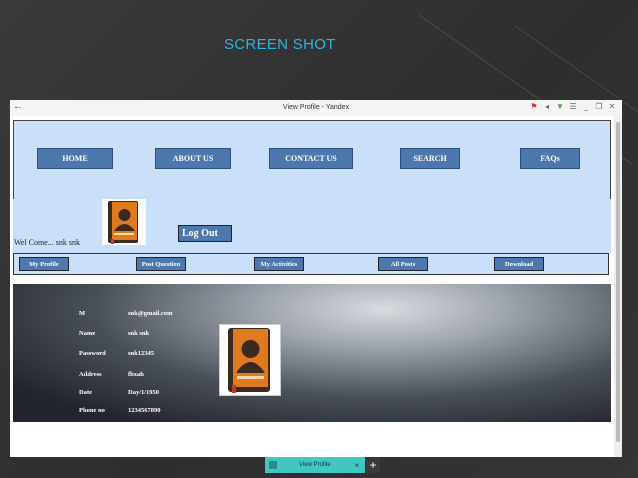  Describe the element at coordinates (612, 107) in the screenshot. I see `close-icon: ✕` at that location.